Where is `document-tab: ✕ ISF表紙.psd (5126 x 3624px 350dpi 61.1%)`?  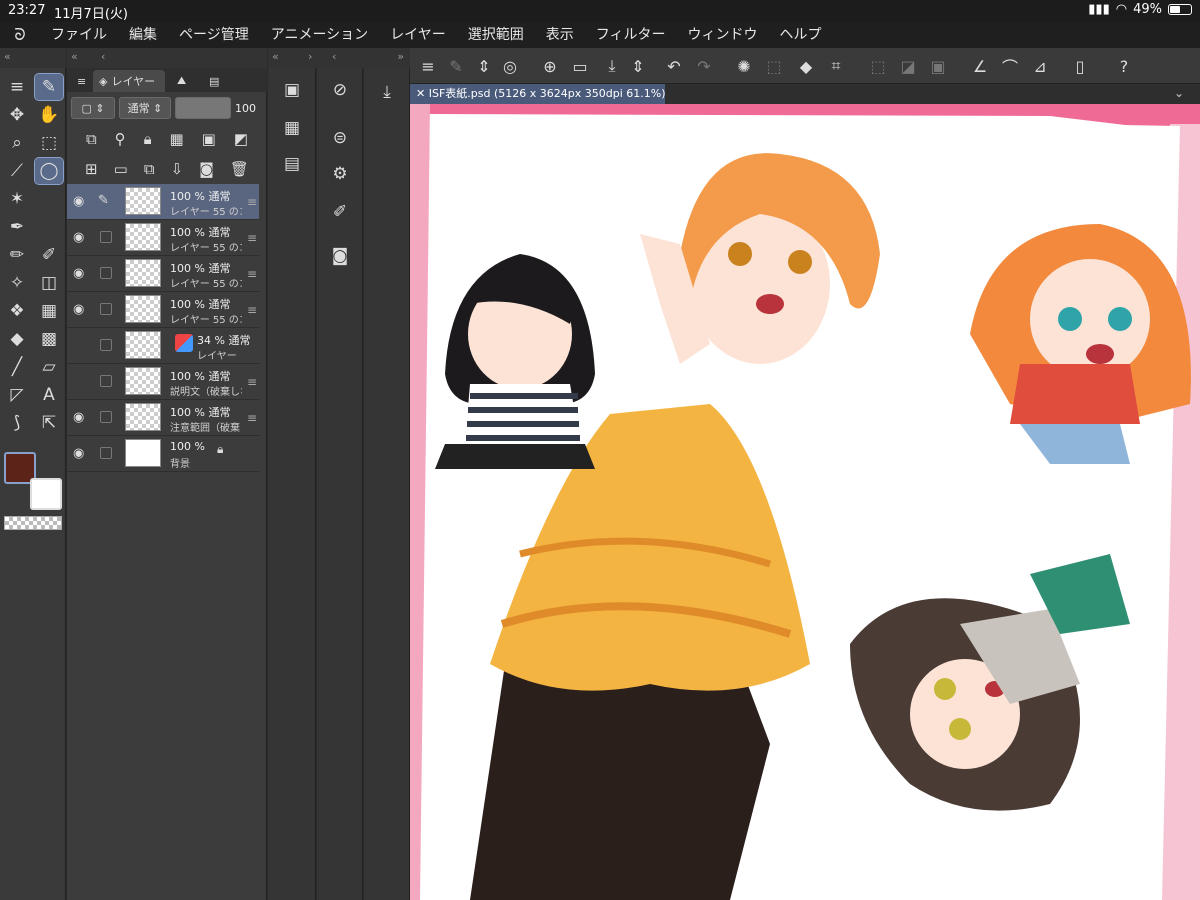
document-tab: ✕ ISF表紙.psd (5126 x 3624px 350dpi 61.1%) is located at coordinates (537, 94).